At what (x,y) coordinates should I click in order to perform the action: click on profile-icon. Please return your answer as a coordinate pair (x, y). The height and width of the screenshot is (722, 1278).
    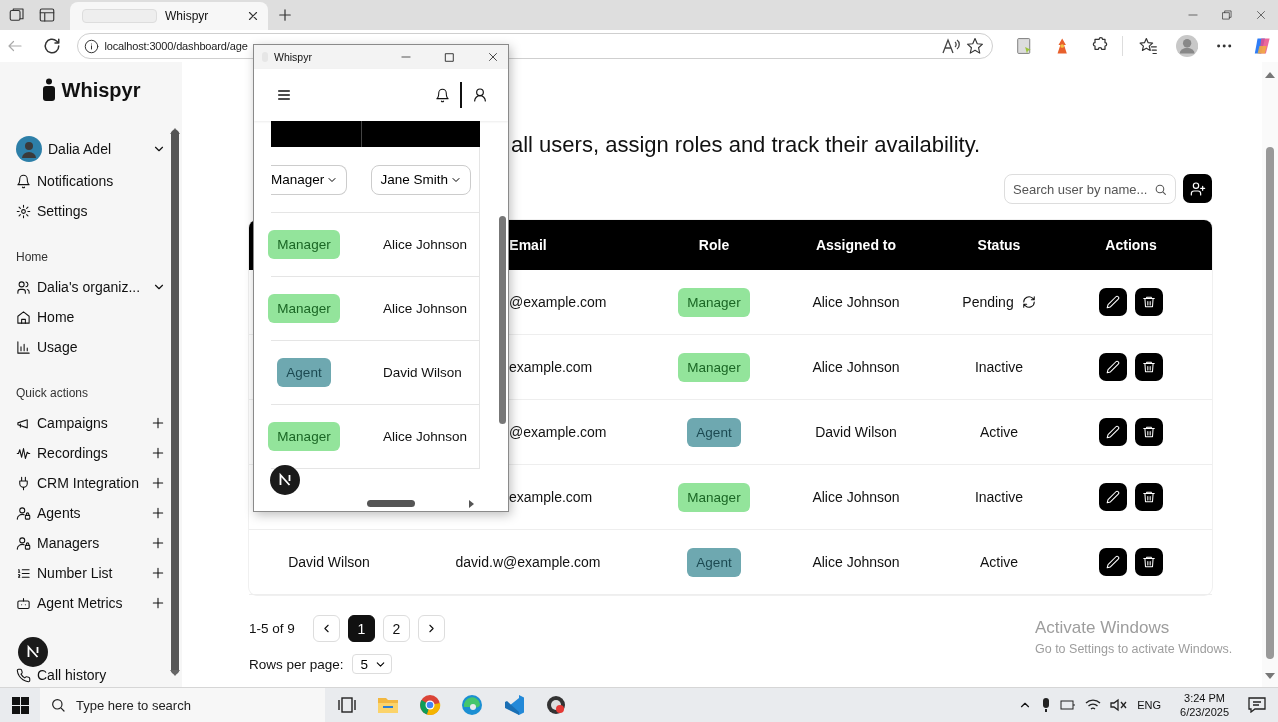
    Looking at the image, I should click on (1186, 46).